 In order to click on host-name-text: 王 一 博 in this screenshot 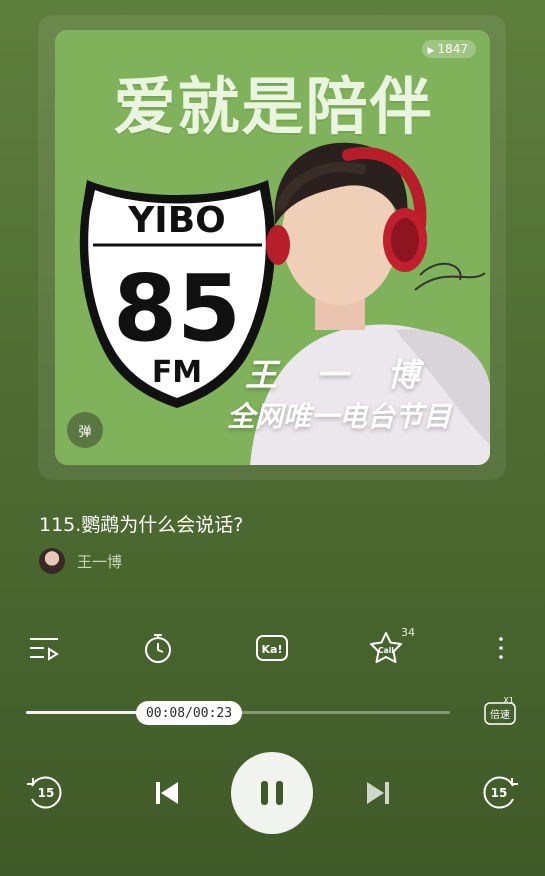, I will do `click(339, 375)`.